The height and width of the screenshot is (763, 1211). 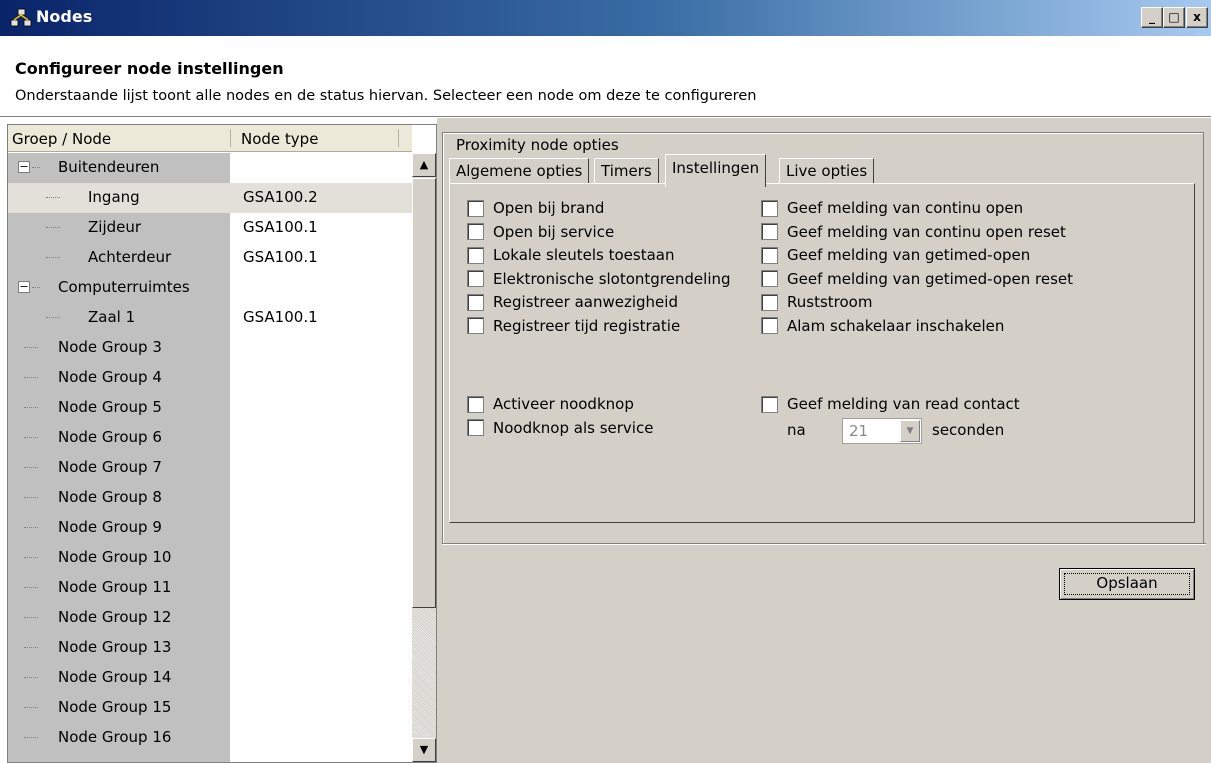 What do you see at coordinates (109, 167) in the screenshot?
I see `tree-node-label: Buitendeuren` at bounding box center [109, 167].